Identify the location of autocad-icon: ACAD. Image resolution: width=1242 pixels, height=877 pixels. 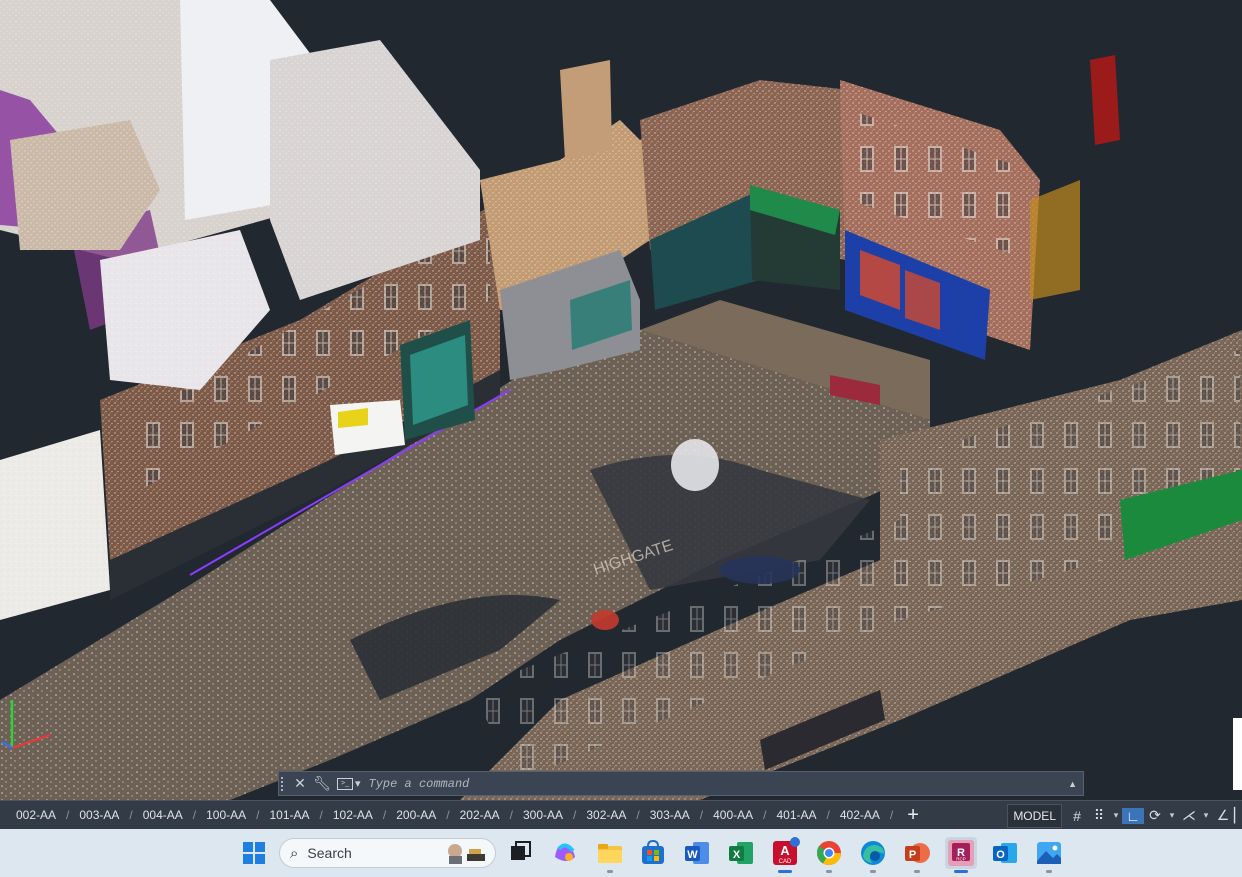
(786, 851).